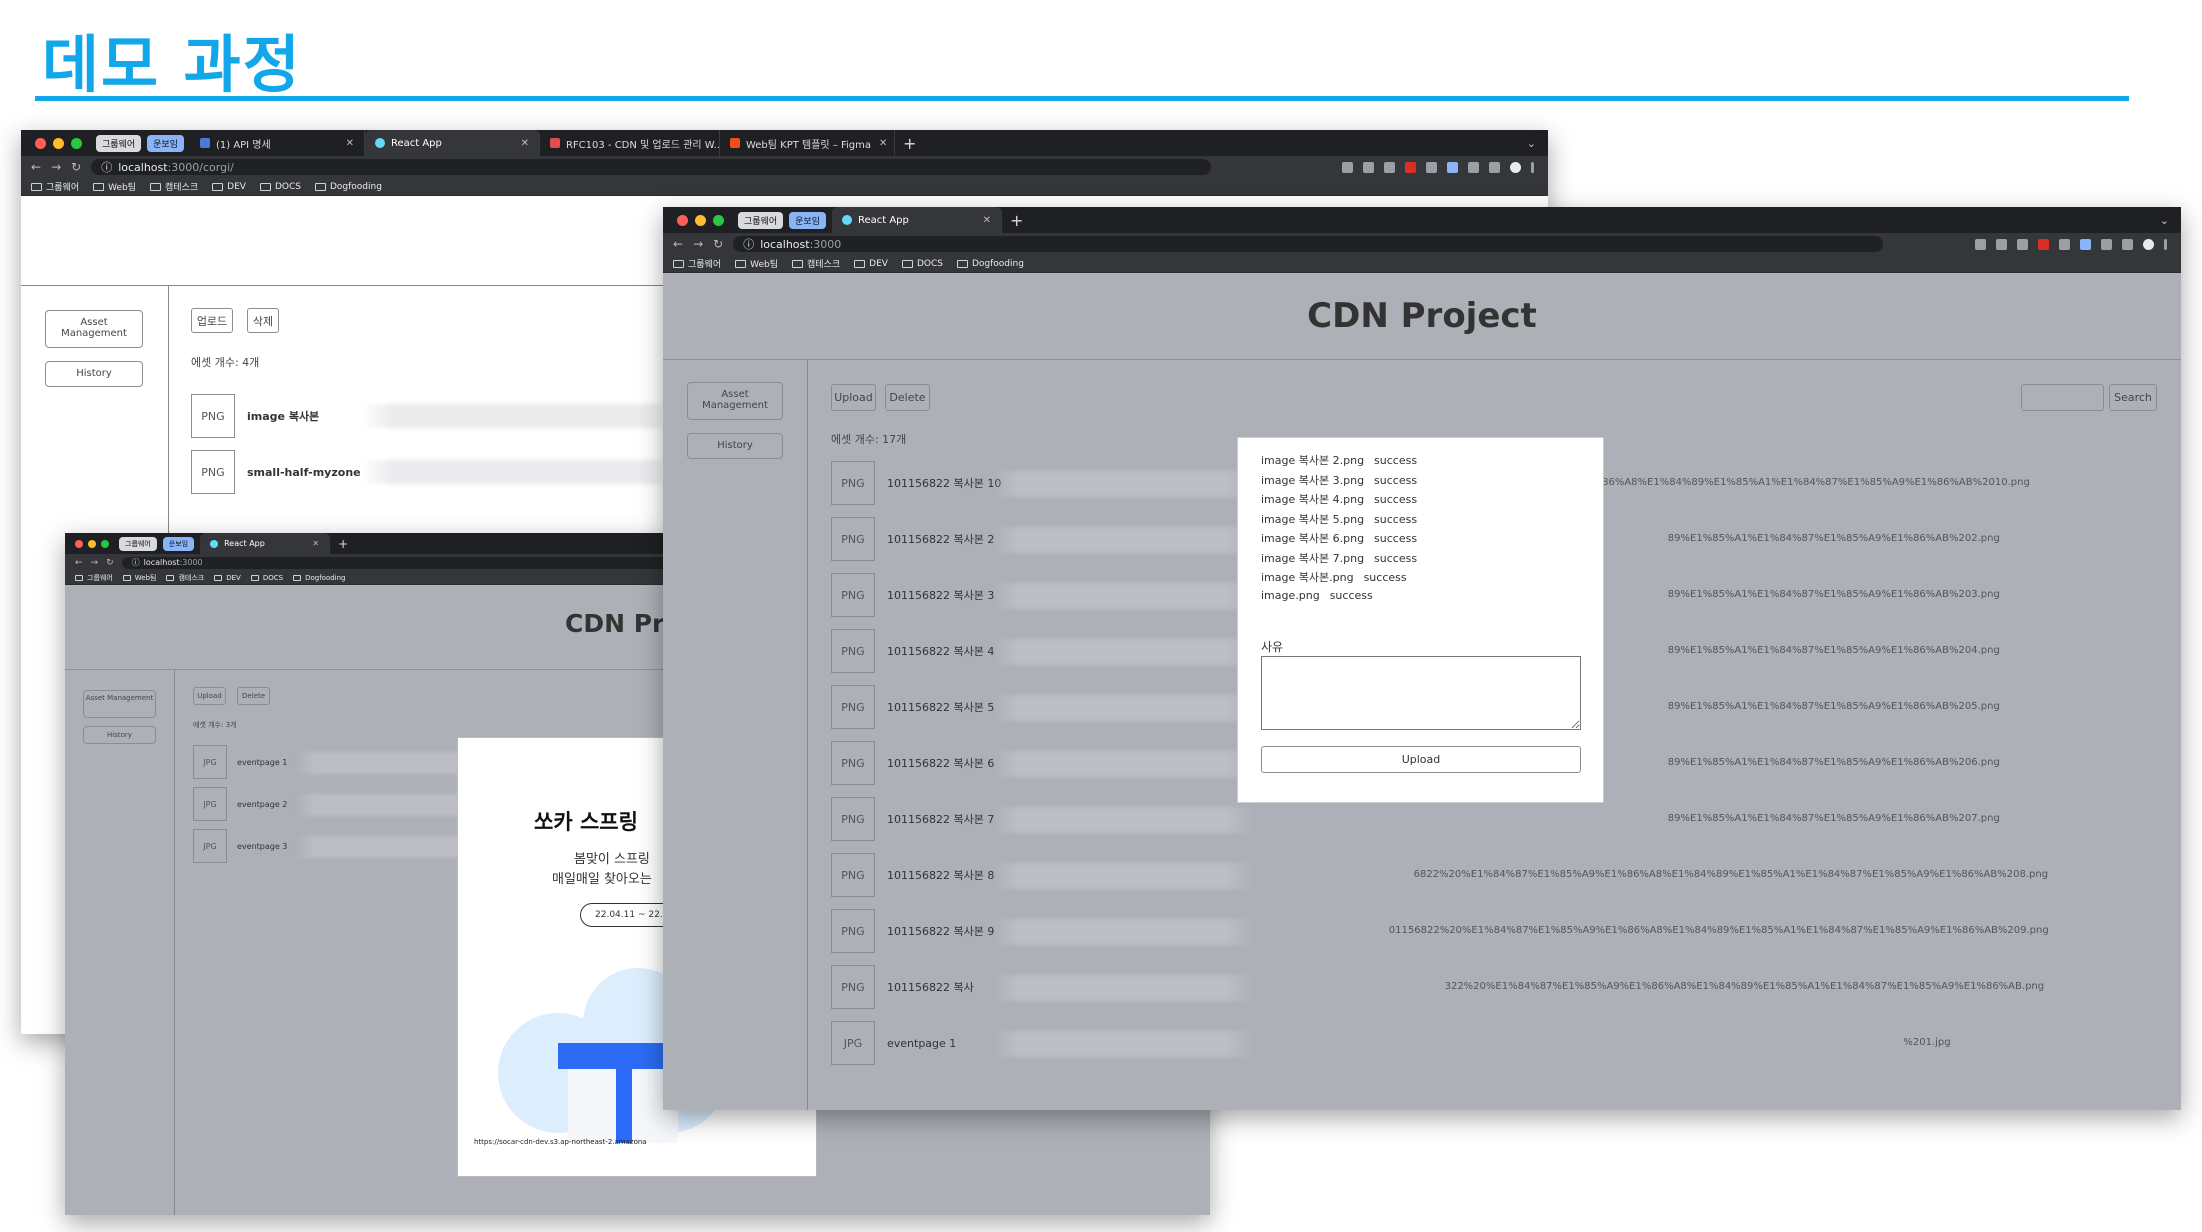 The width and height of the screenshot is (2202, 1232). What do you see at coordinates (853, 397) in the screenshot?
I see `upload-button: Upload` at bounding box center [853, 397].